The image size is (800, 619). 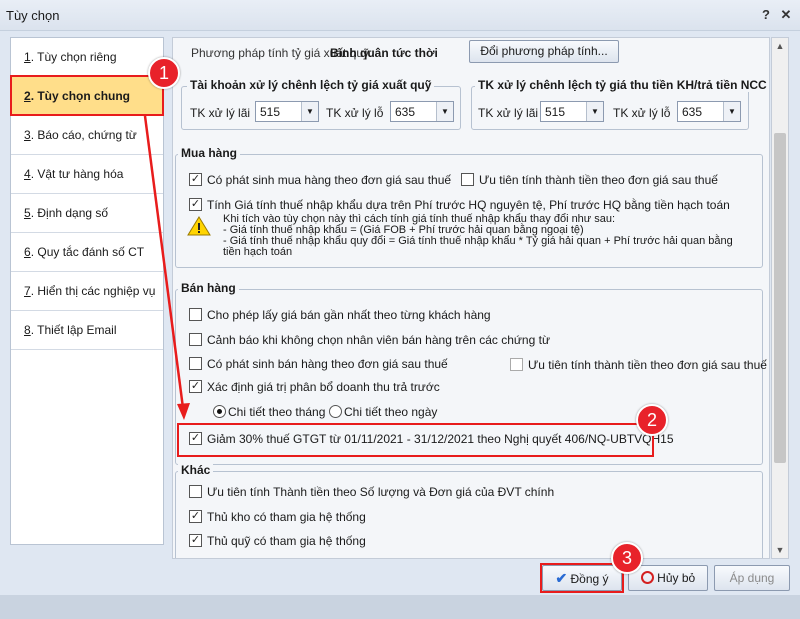 I want to click on cashier-label: Thủ quỹ có tham gia hệ thống, so click(x=286, y=541).